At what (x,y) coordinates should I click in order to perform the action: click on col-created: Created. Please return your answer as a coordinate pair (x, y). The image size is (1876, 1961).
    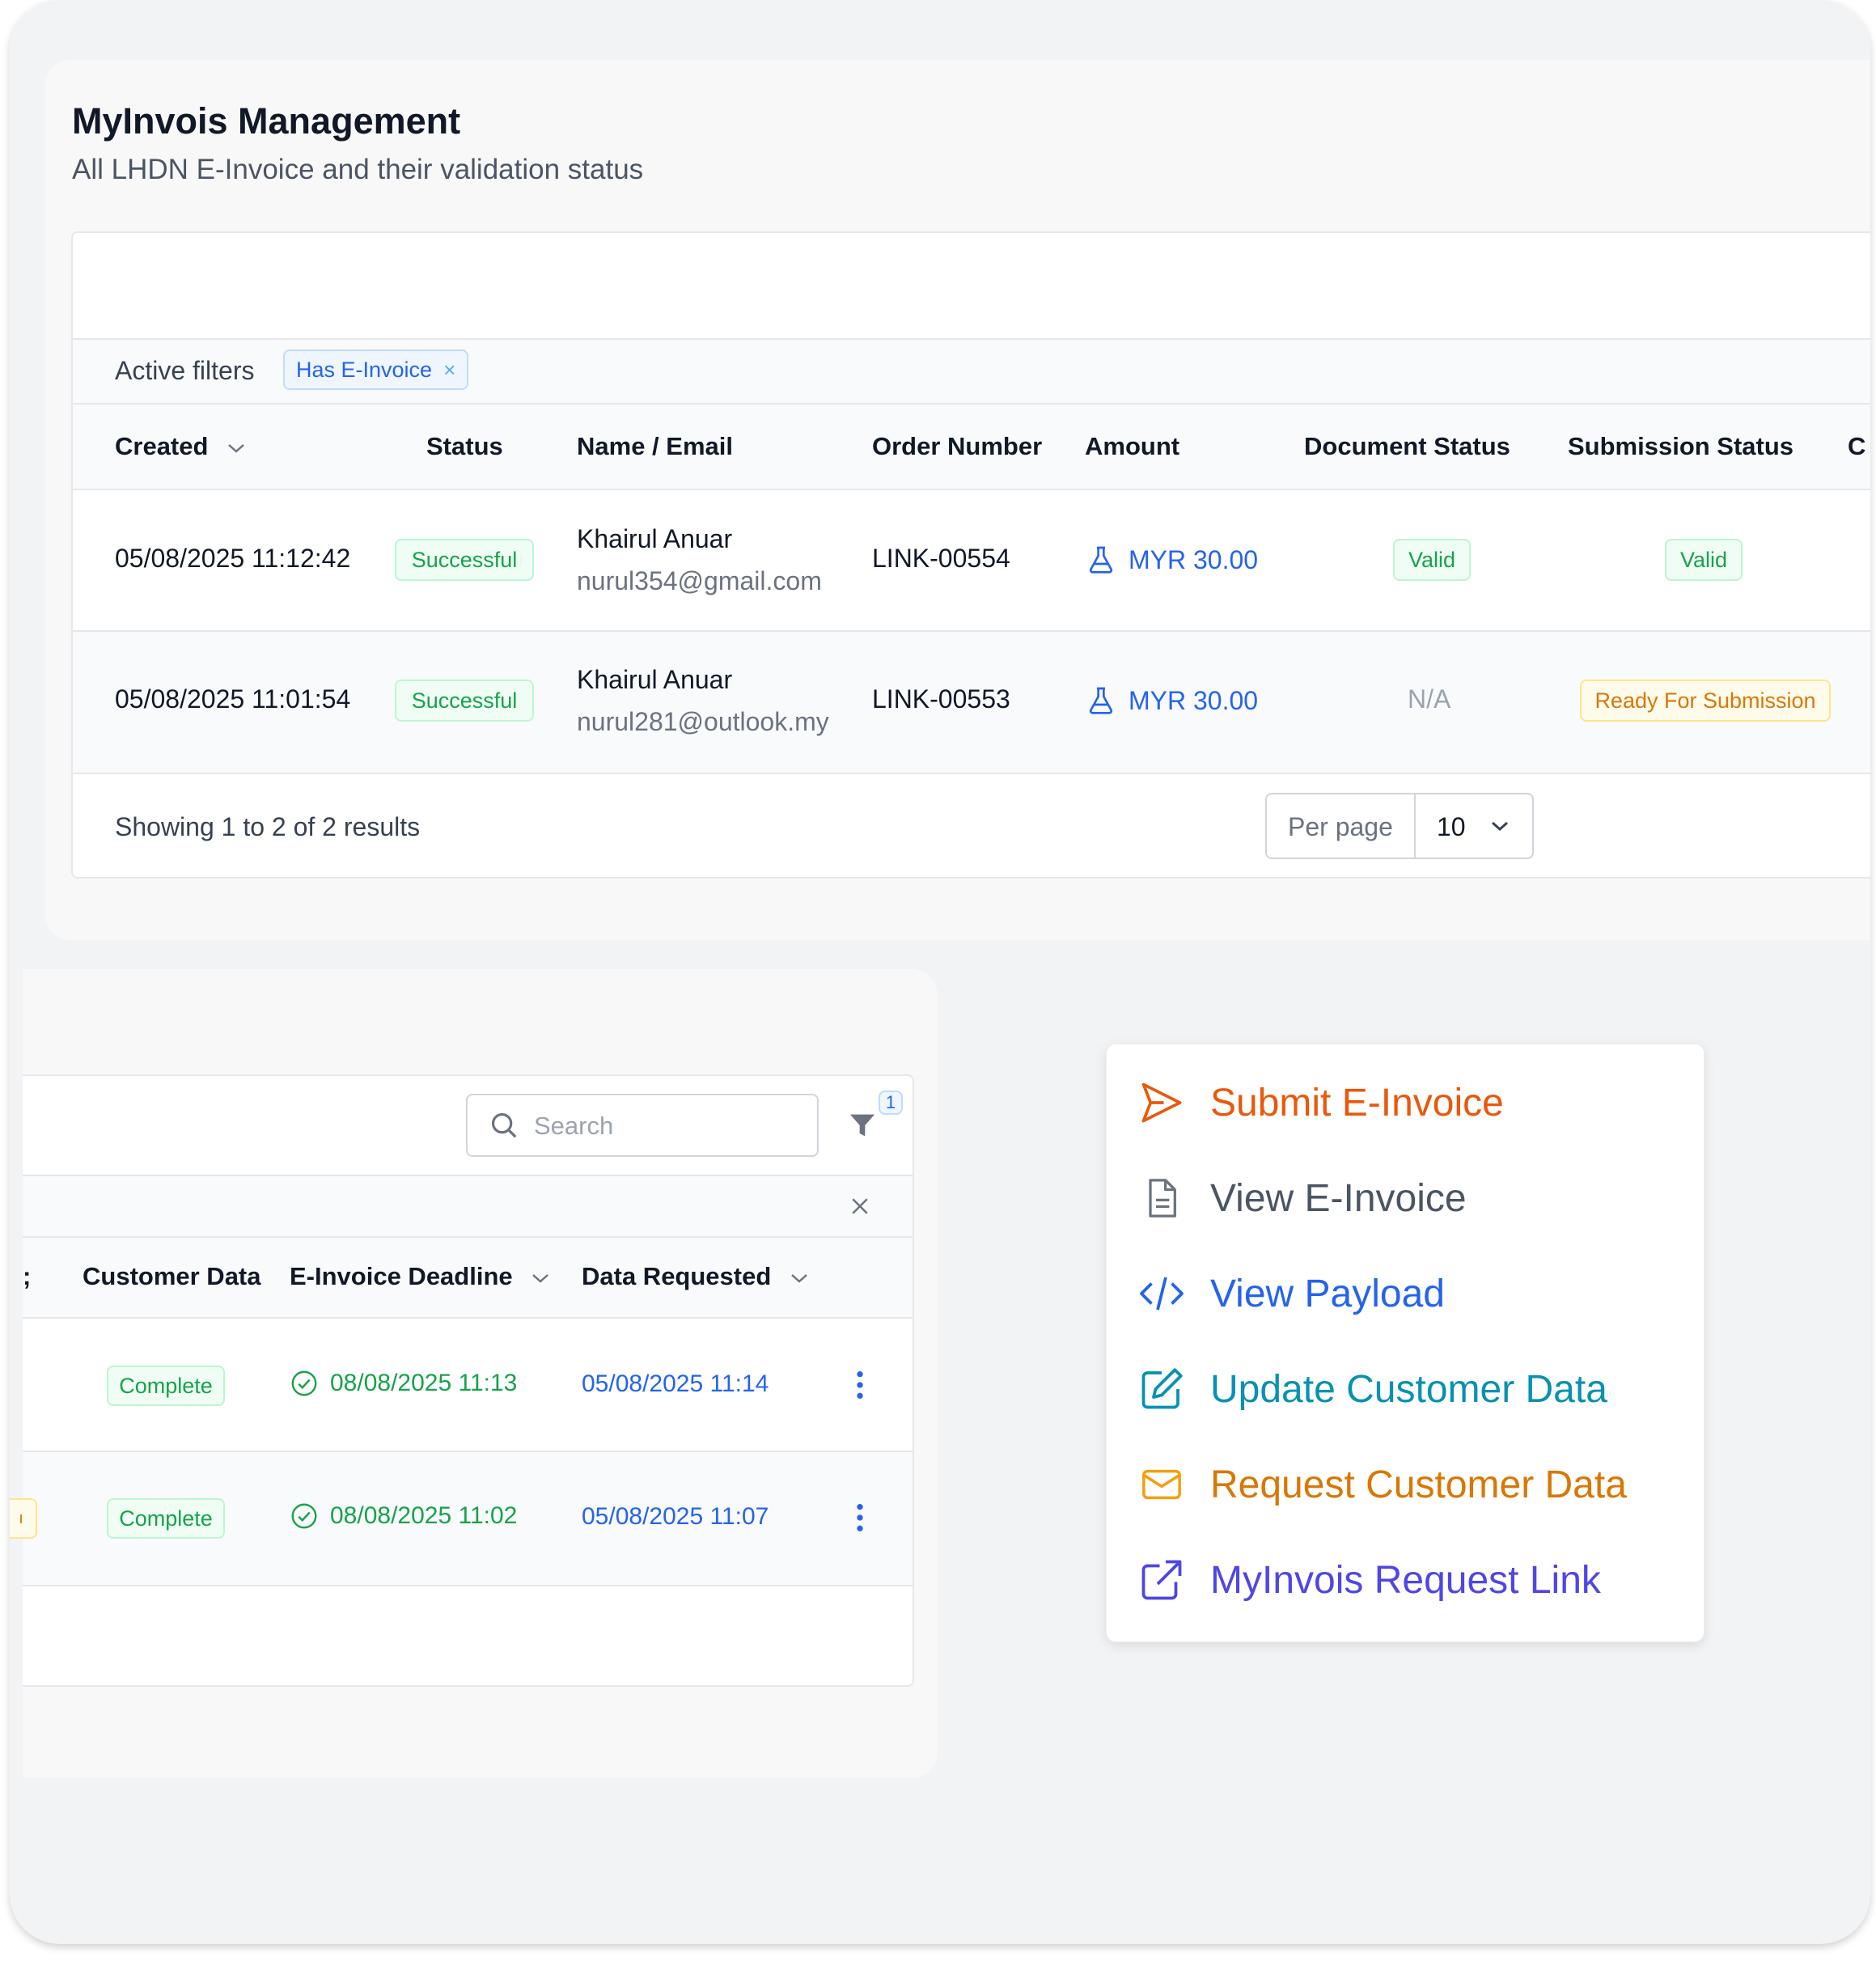
    Looking at the image, I should click on (180, 446).